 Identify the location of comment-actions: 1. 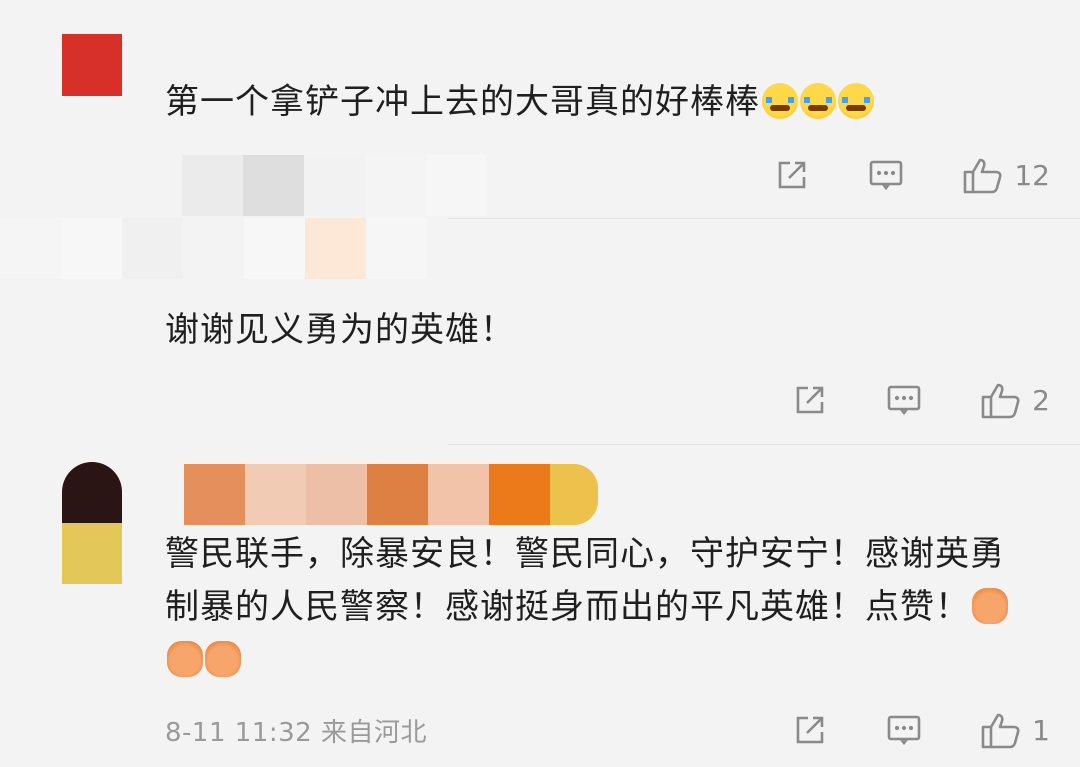
(892, 730).